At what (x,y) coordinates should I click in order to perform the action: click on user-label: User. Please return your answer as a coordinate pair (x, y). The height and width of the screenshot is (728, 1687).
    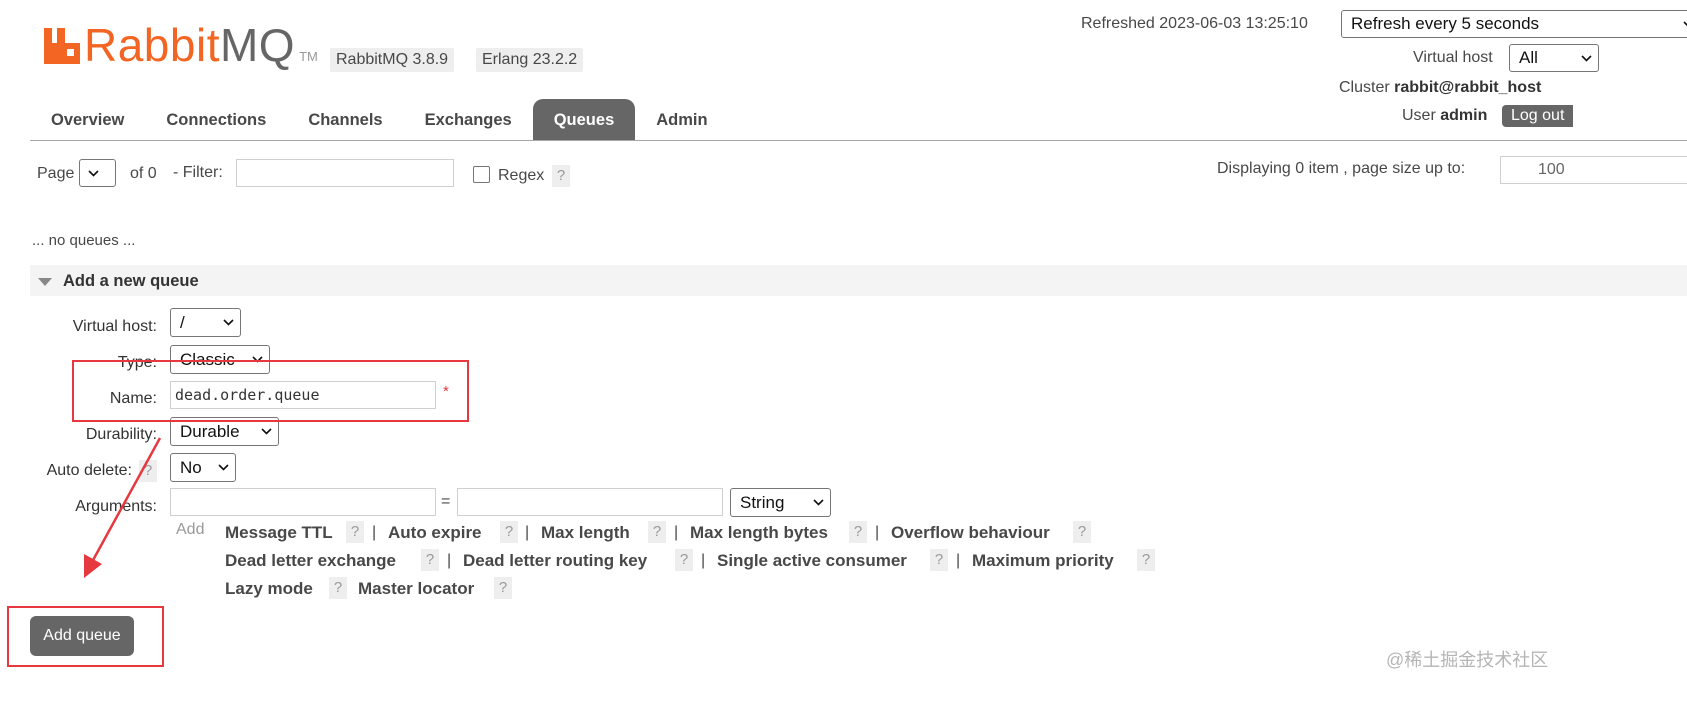
    Looking at the image, I should click on (1419, 115).